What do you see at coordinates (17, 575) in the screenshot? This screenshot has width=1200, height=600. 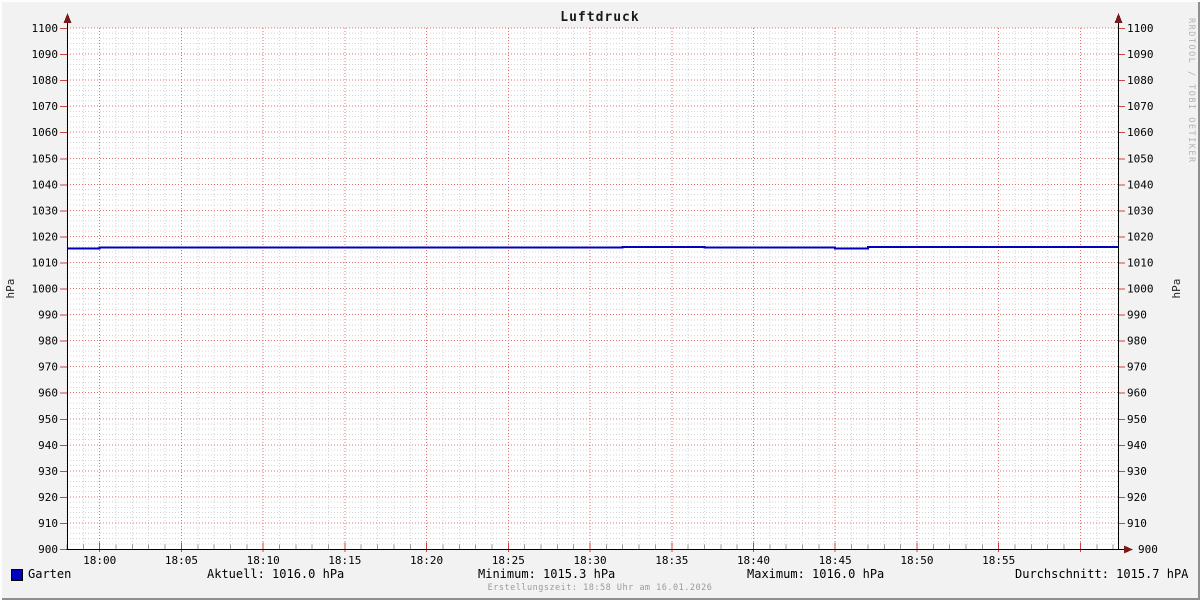 I see `series-color-swatch` at bounding box center [17, 575].